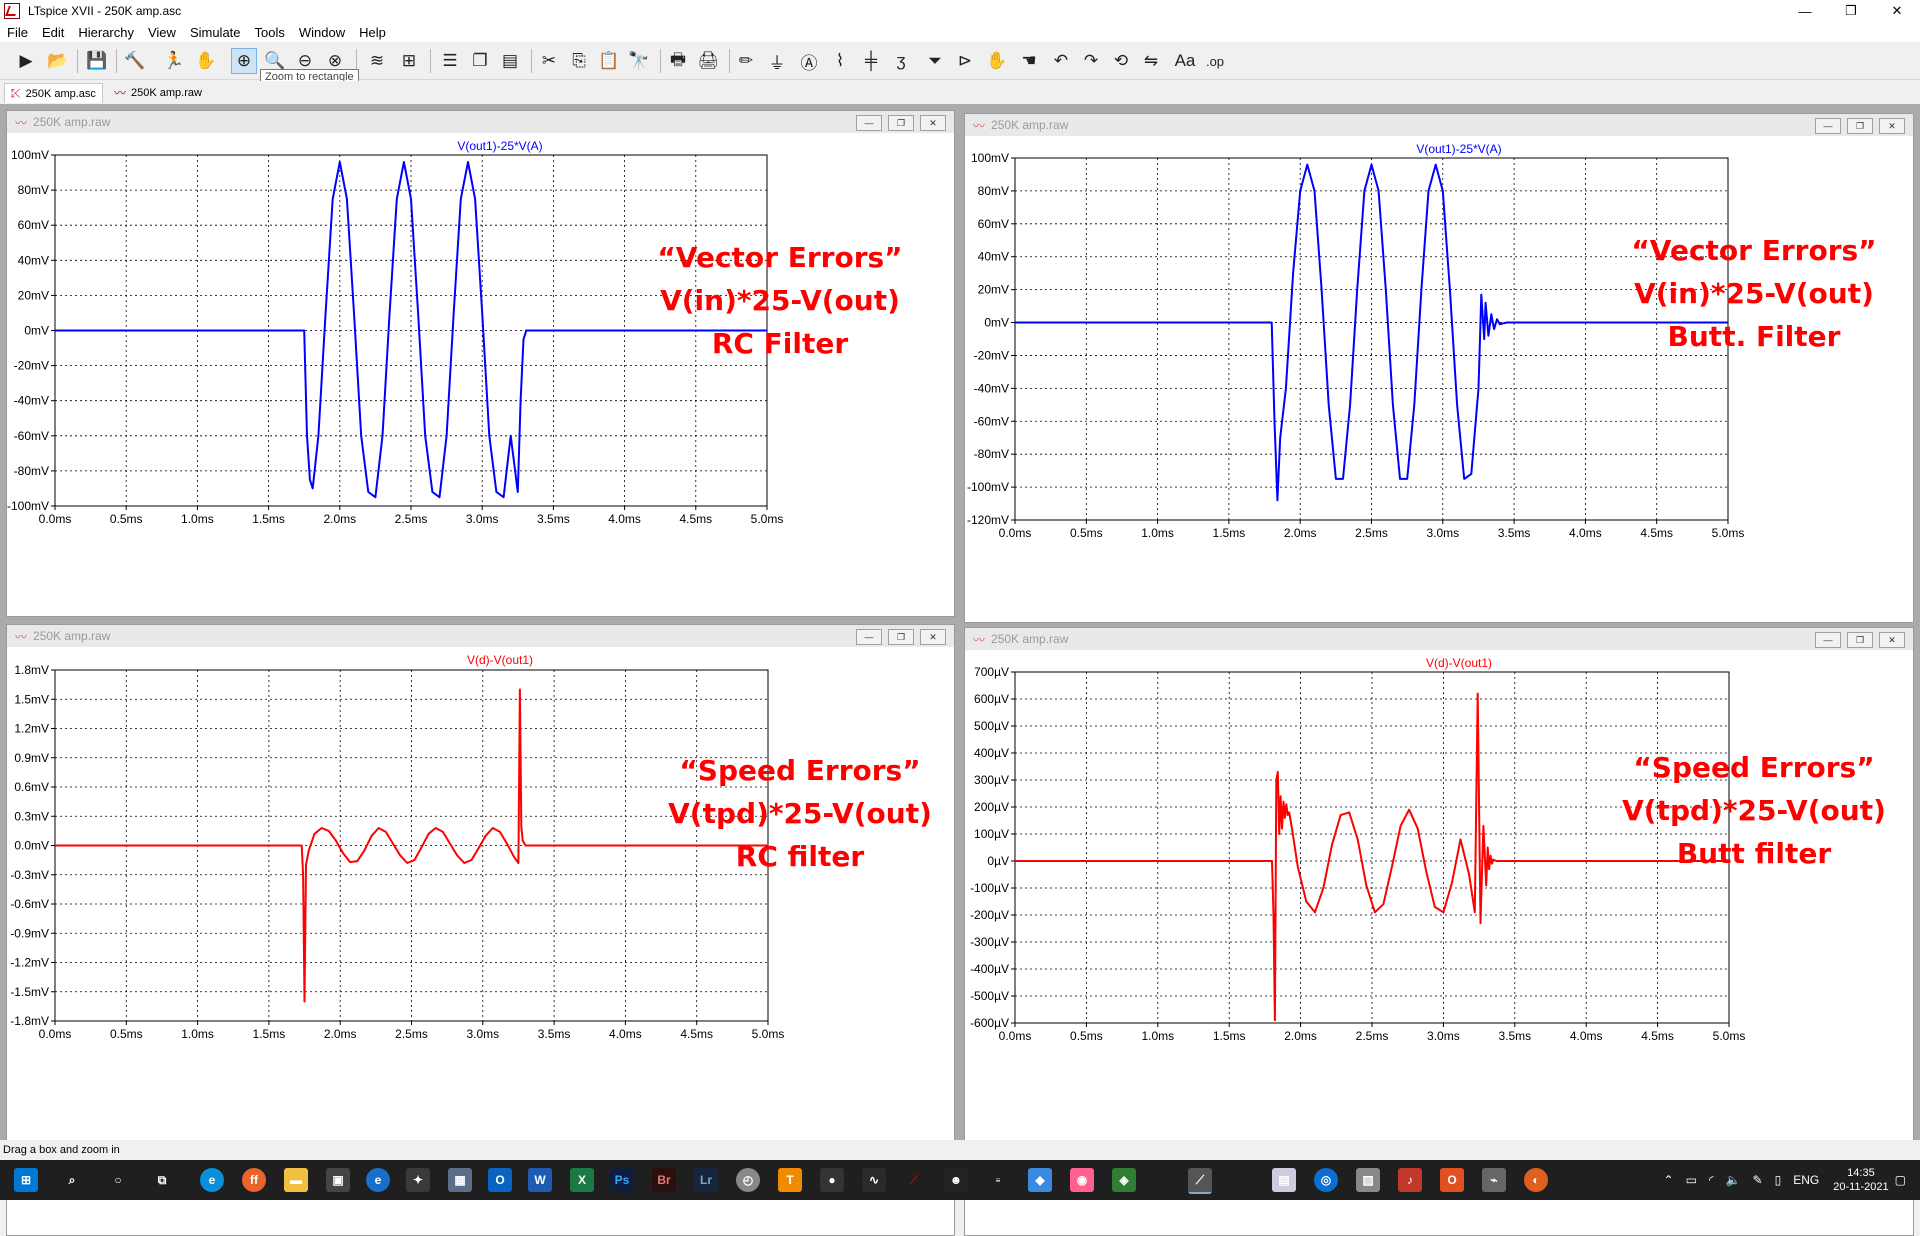 Image resolution: width=1920 pixels, height=1236 pixels. Describe the element at coordinates (270, 32) in the screenshot. I see `menu-tools: Tools` at that location.